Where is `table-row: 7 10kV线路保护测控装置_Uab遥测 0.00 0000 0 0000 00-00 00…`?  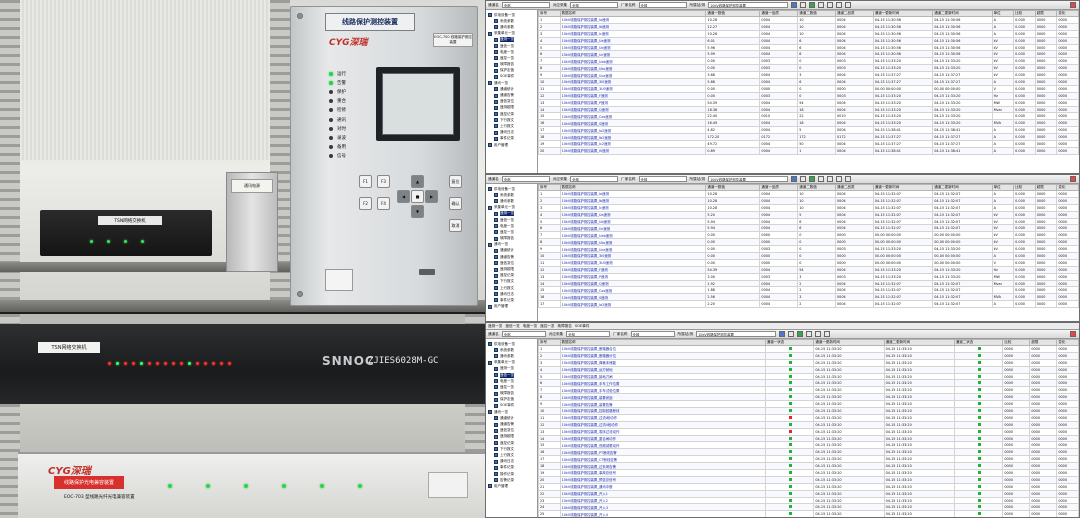 table-row: 7 10kV线路保护测控装置_Uab遥测 0.00 0000 0 0000 00-00 00… is located at coordinates (808, 235).